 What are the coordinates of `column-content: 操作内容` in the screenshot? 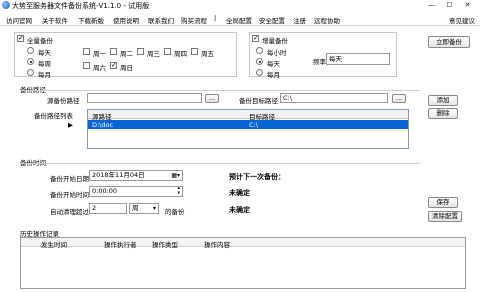 It's located at (217, 245).